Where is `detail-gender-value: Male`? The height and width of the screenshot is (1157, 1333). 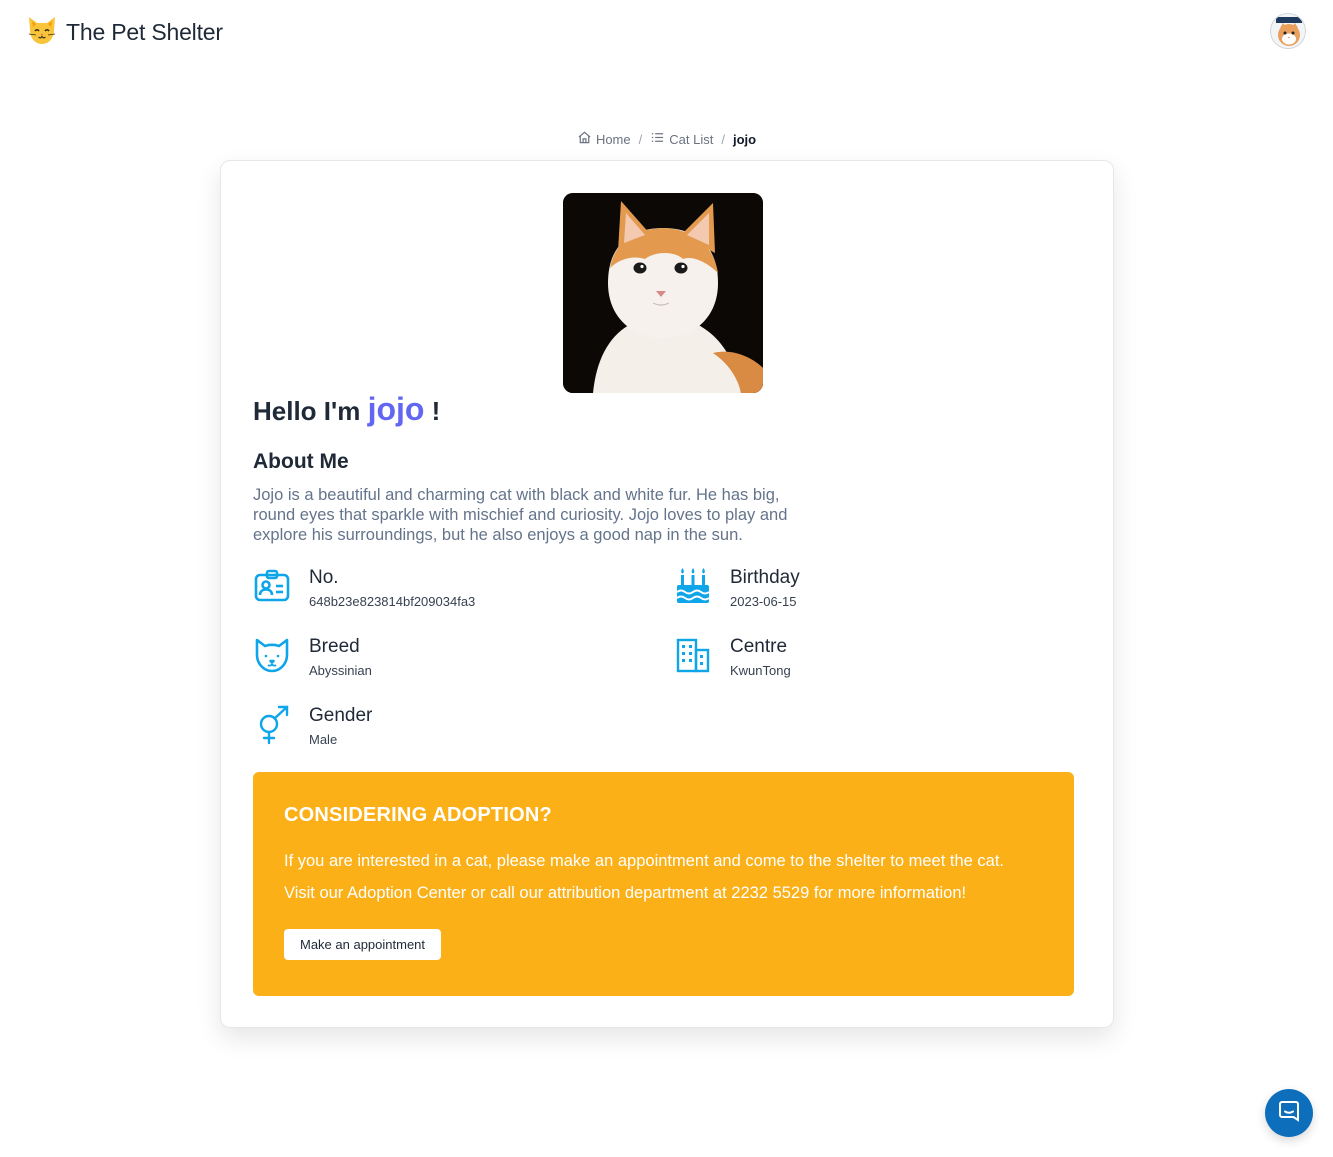 detail-gender-value: Male is located at coordinates (323, 739).